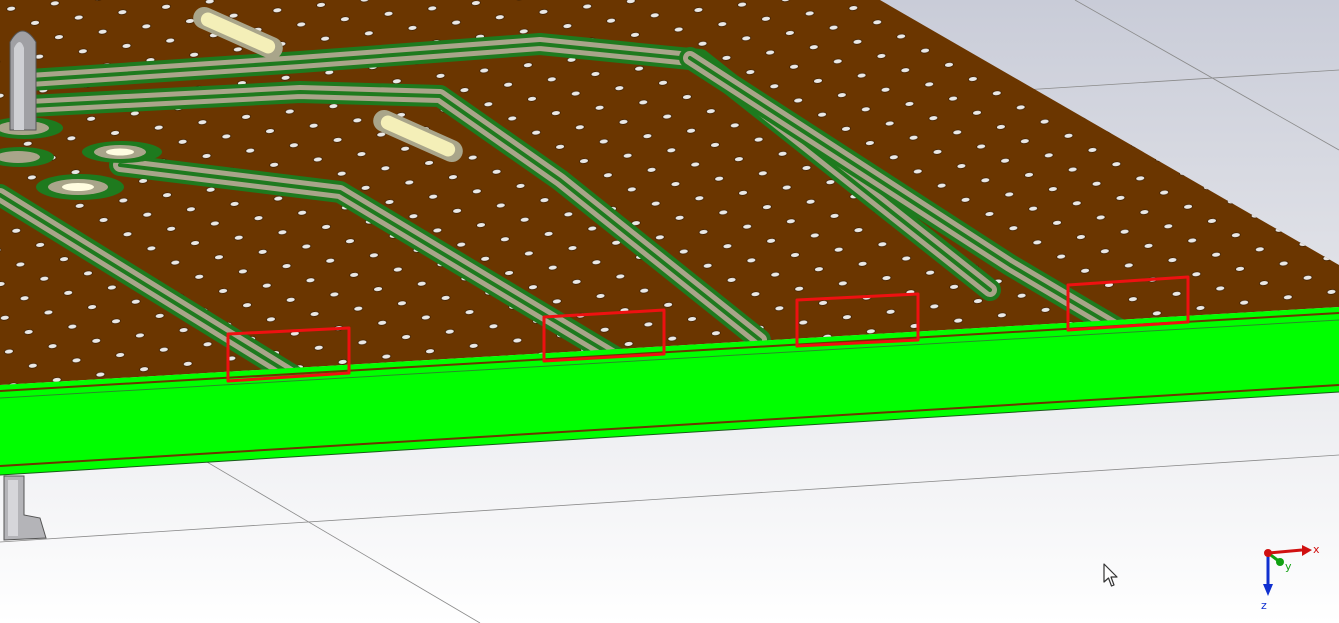  Describe the element at coordinates (23, 80) in the screenshot. I see `connector-pin` at that location.